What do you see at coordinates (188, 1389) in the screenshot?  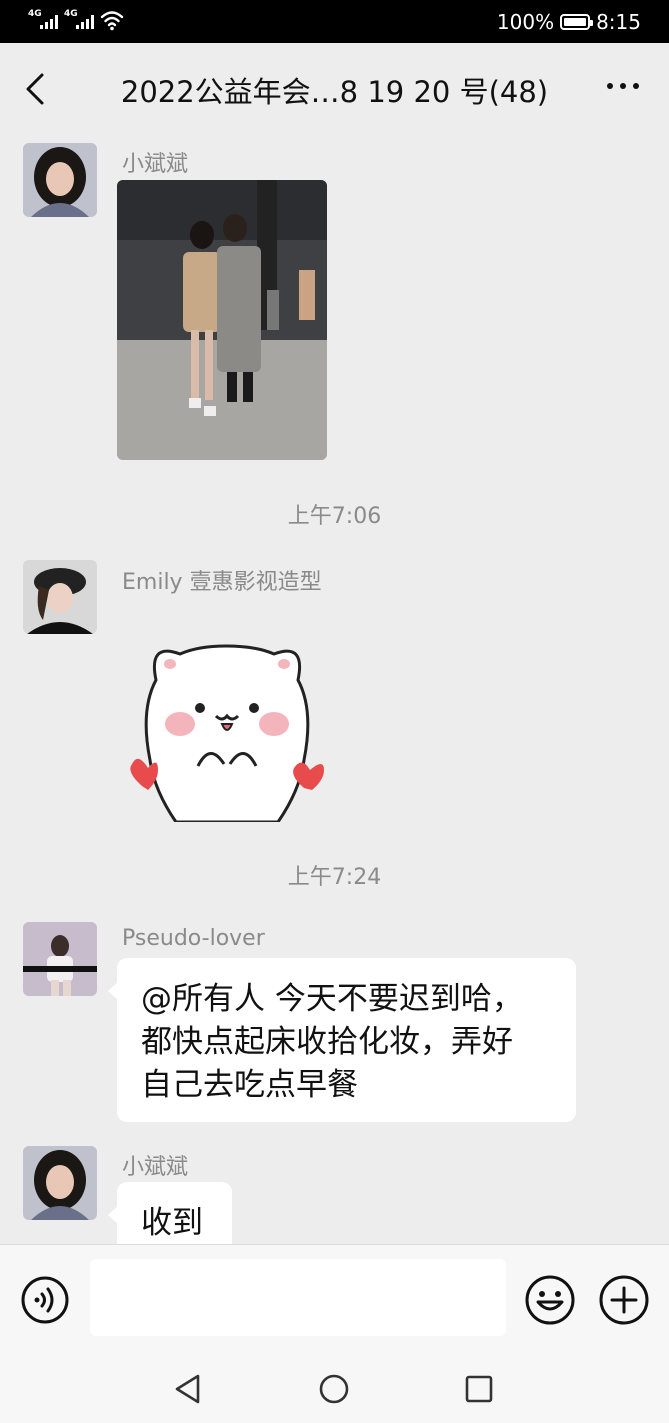 I see `triangle-back-icon` at bounding box center [188, 1389].